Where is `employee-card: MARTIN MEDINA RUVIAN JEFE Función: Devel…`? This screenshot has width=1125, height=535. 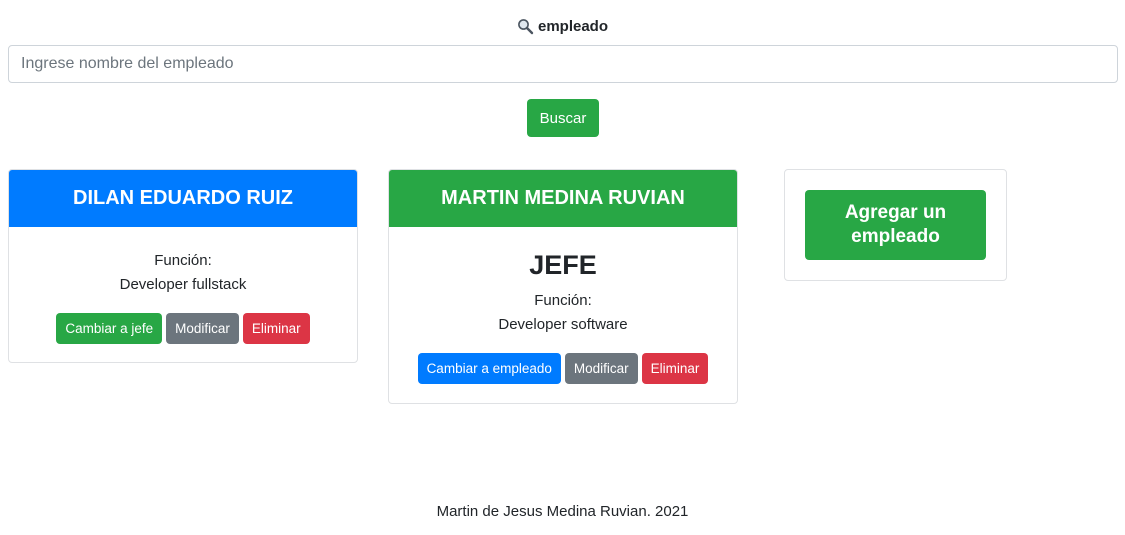
employee-card: MARTIN MEDINA RUVIAN JEFE Función: Devel… is located at coordinates (563, 286).